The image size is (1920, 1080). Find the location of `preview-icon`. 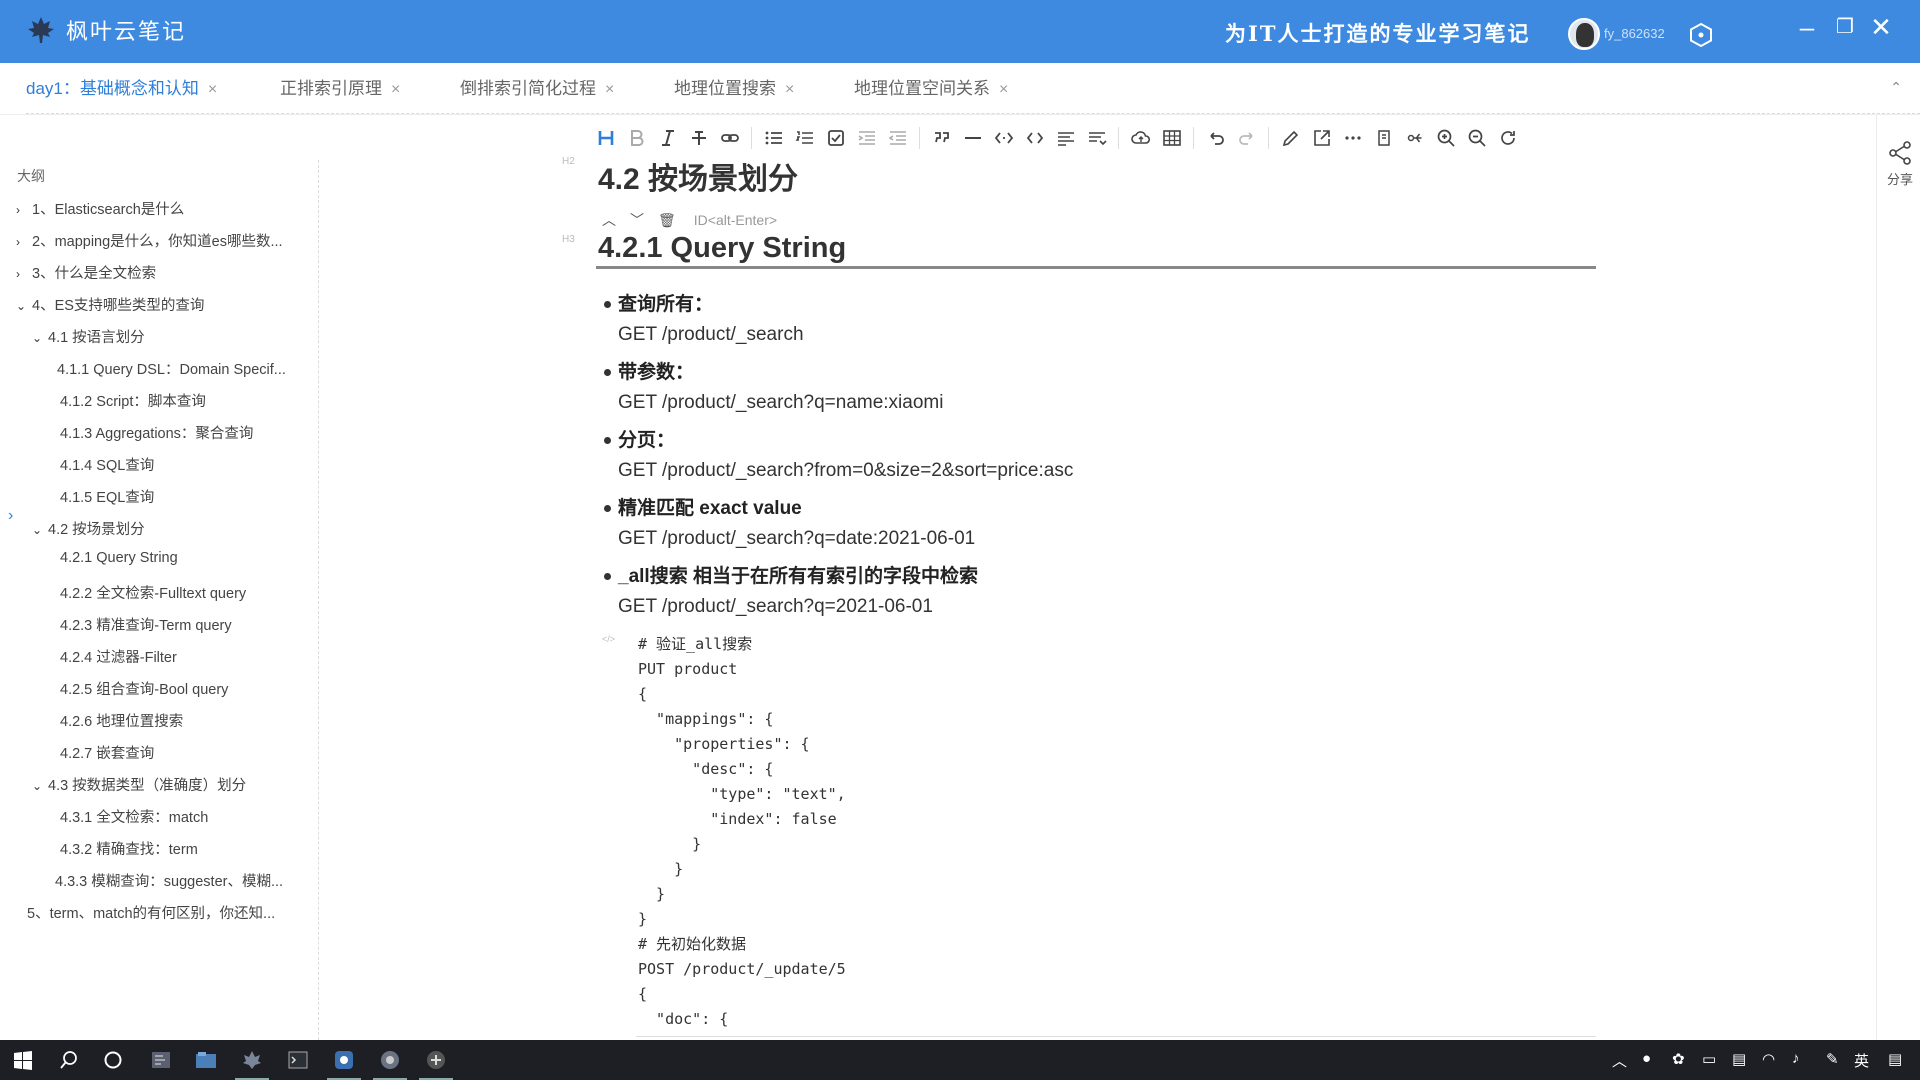

preview-icon is located at coordinates (1383, 138).